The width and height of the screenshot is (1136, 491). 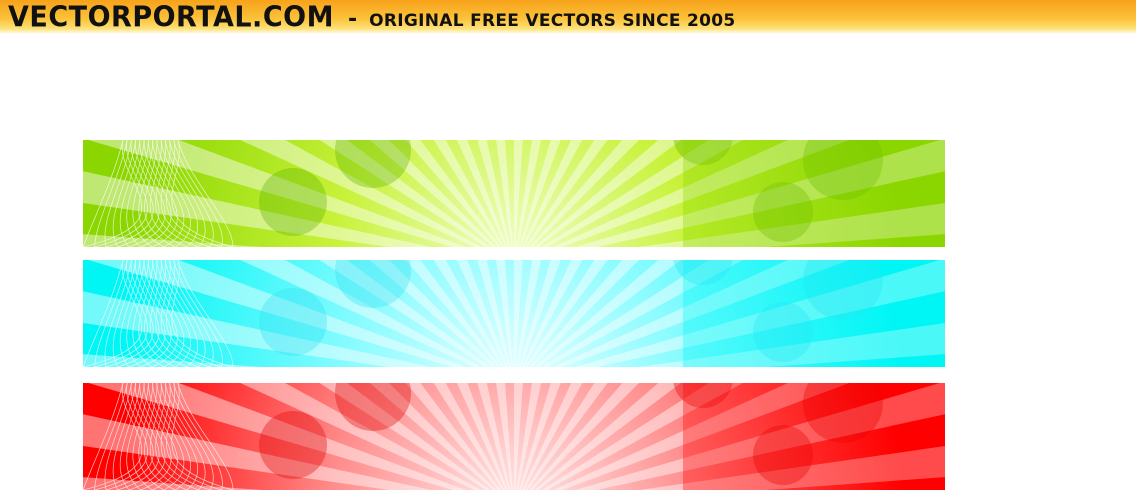 I want to click on brand-tagline: ORIGINAL FREE VECTORS SINCE 2005, so click(x=552, y=21).